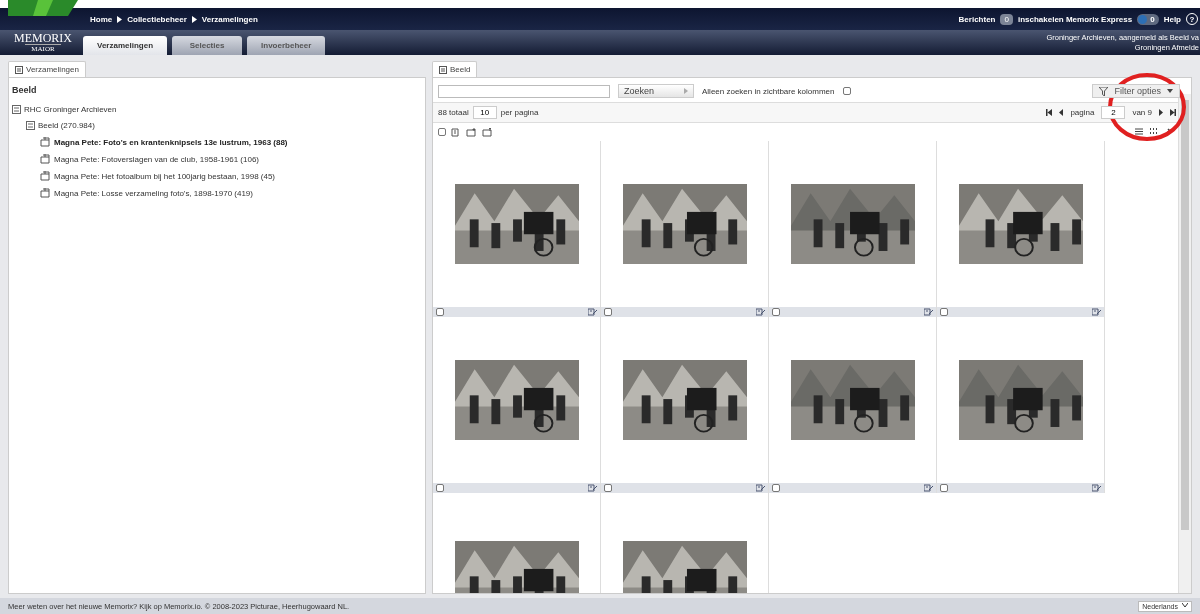 Image resolution: width=1200 pixels, height=614 pixels. I want to click on checkbox-label: Alleen zoeken in zichtbare kolommen, so click(768, 91).